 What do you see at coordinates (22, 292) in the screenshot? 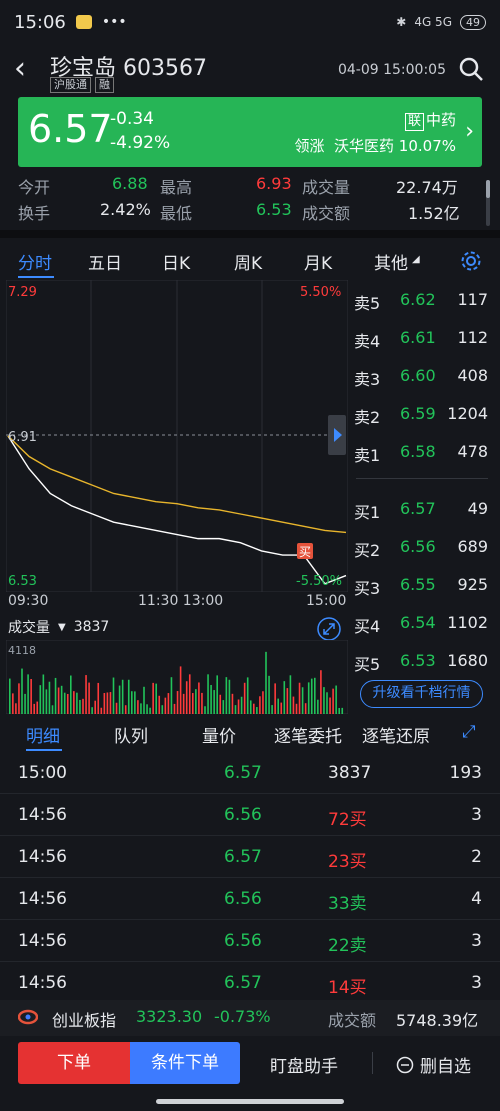
I see `top-price-label: 7.29` at bounding box center [22, 292].